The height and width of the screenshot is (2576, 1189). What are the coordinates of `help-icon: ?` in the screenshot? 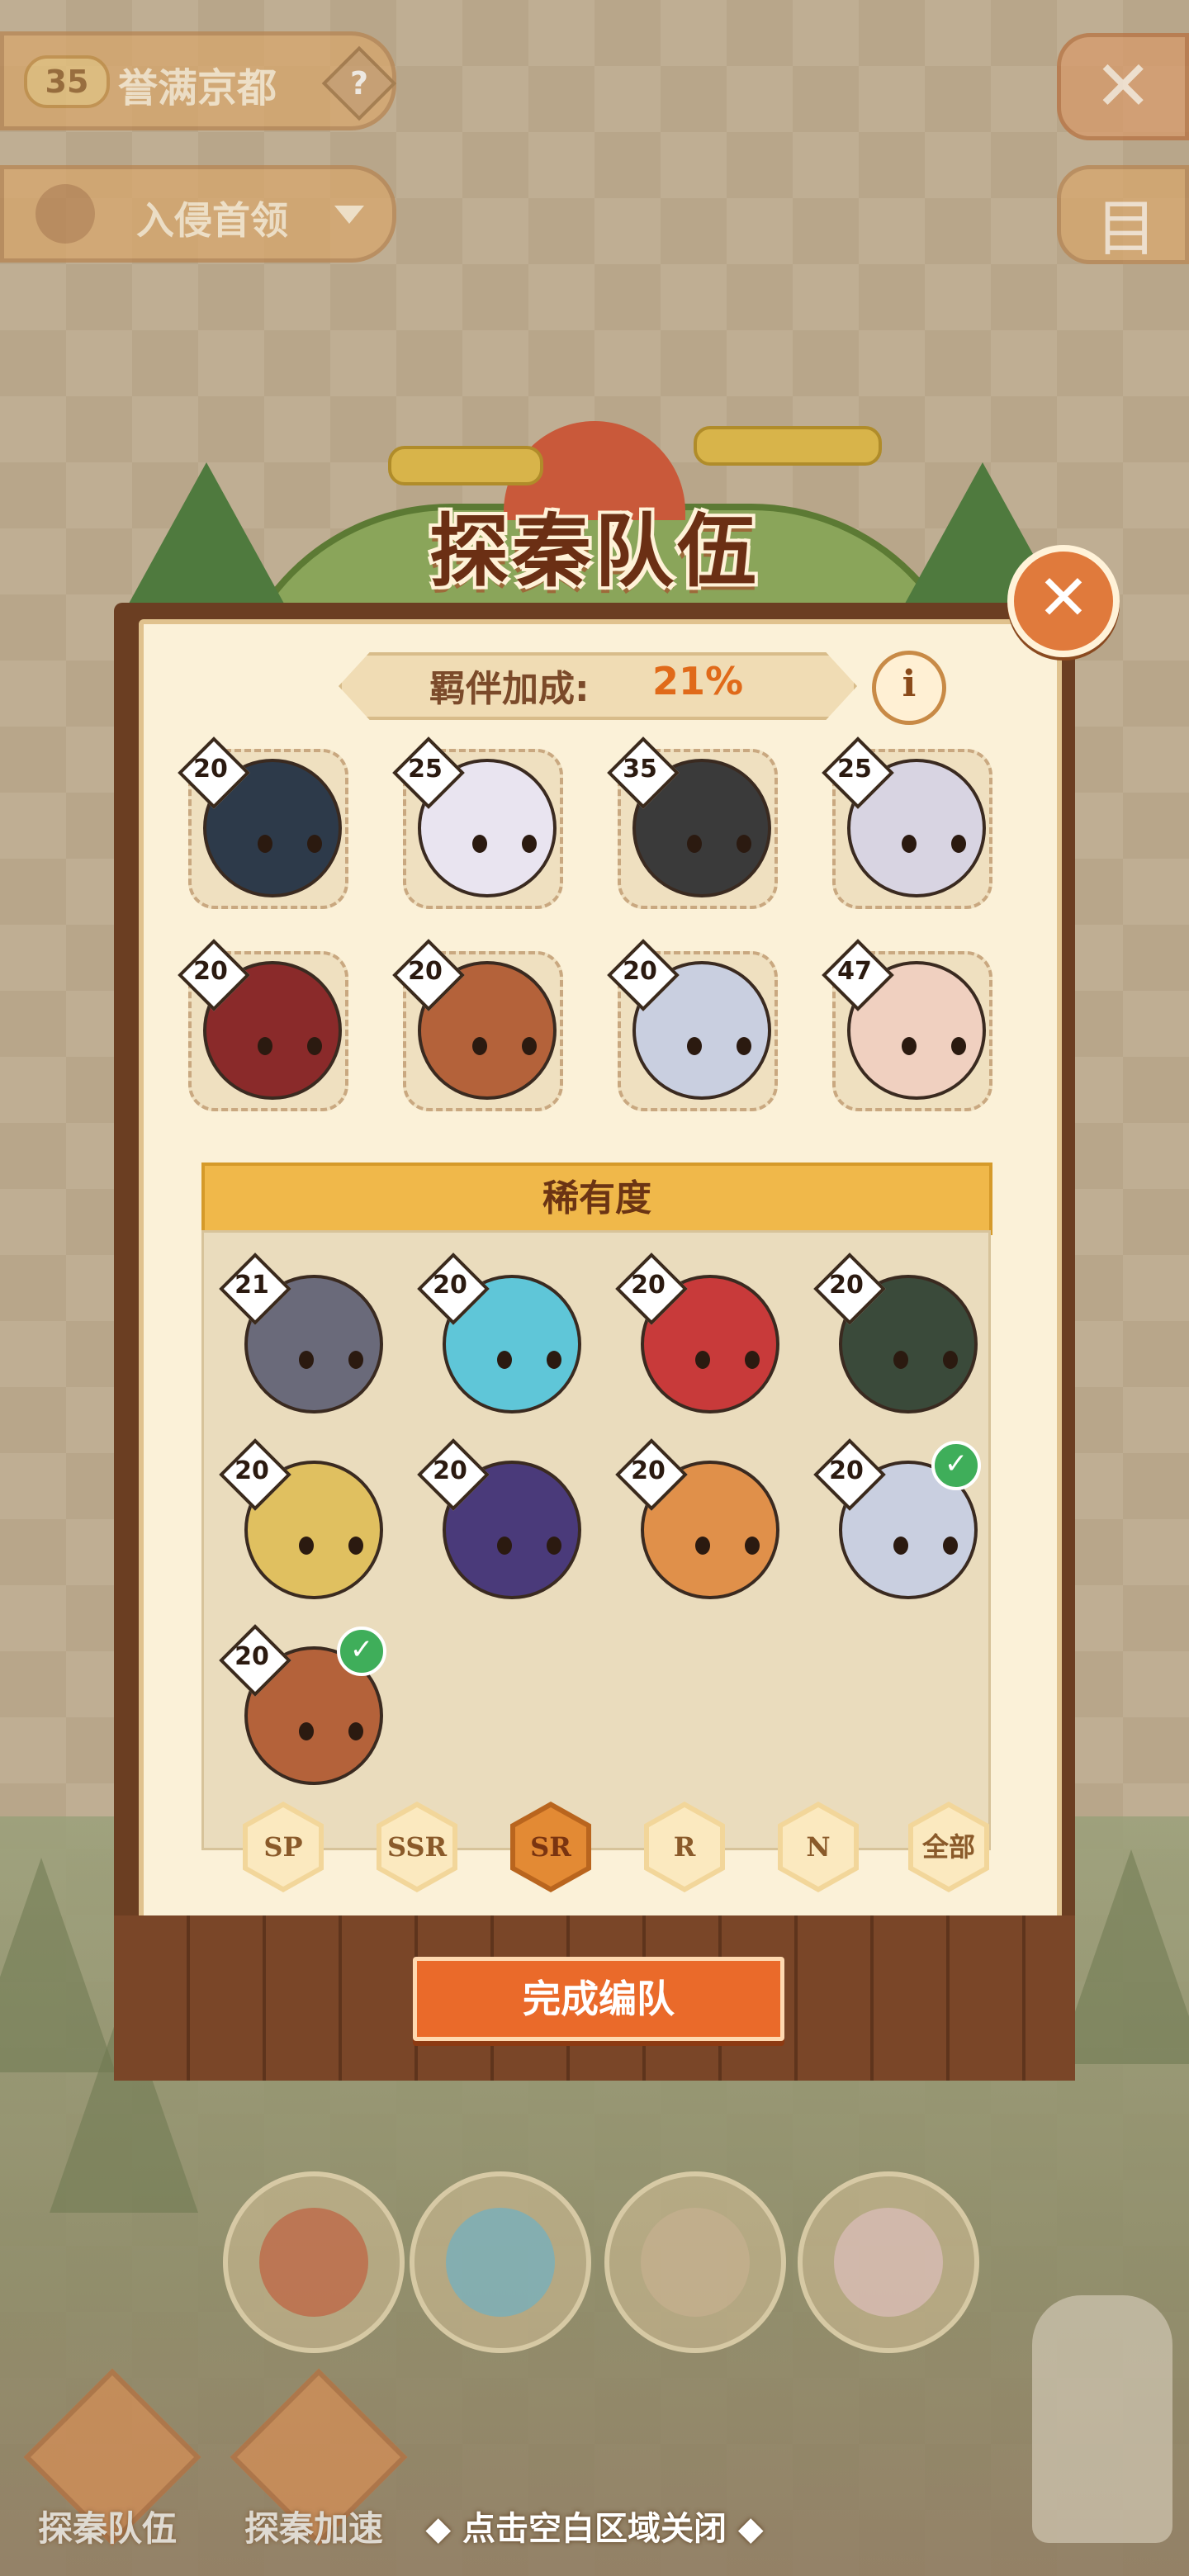 It's located at (359, 83).